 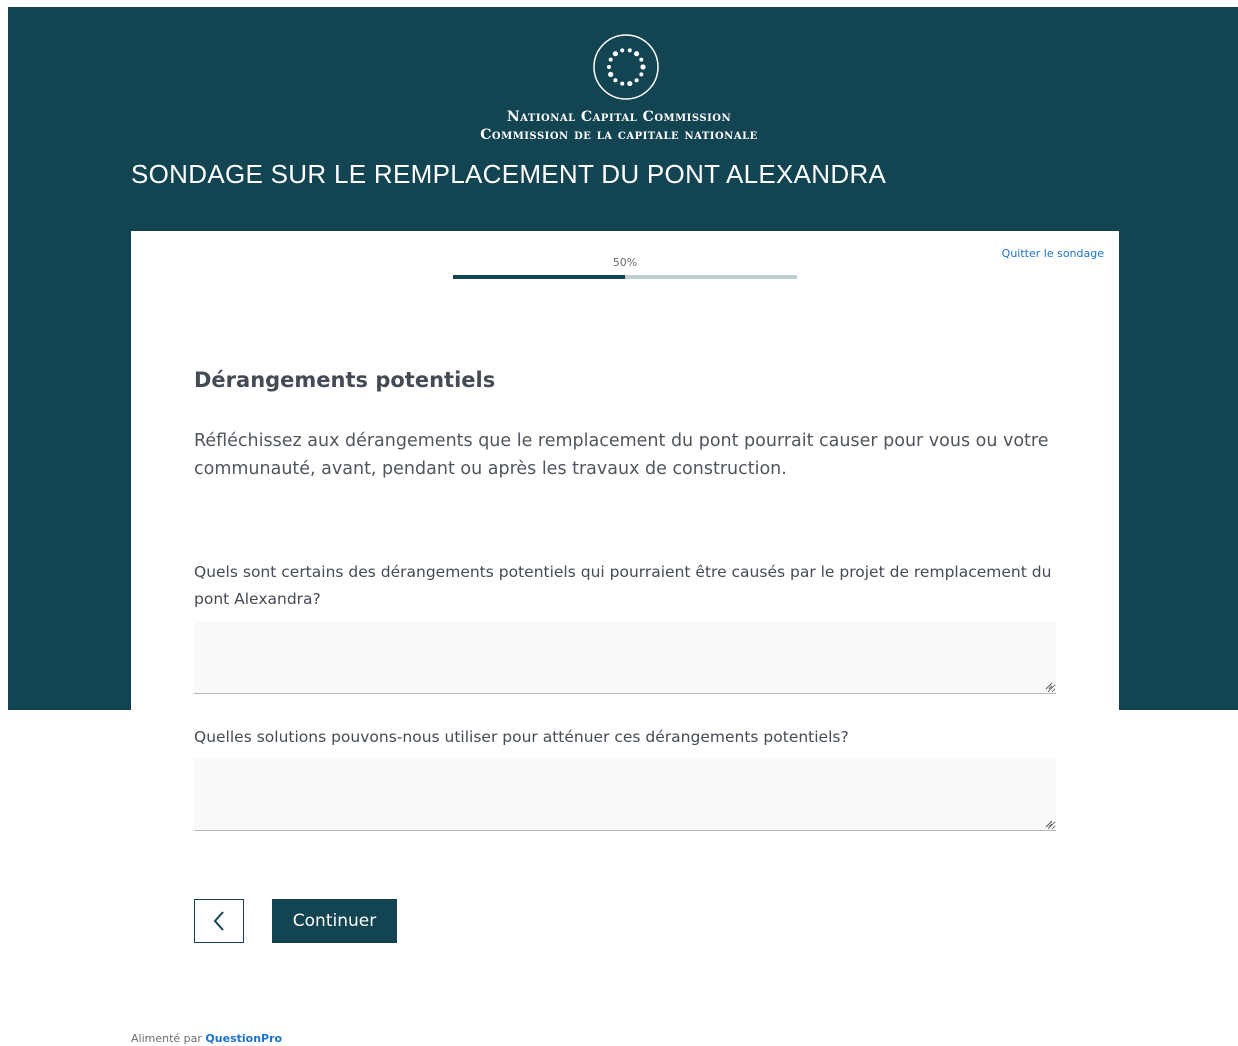 What do you see at coordinates (626, 67) in the screenshot?
I see `ncc-logo-icon` at bounding box center [626, 67].